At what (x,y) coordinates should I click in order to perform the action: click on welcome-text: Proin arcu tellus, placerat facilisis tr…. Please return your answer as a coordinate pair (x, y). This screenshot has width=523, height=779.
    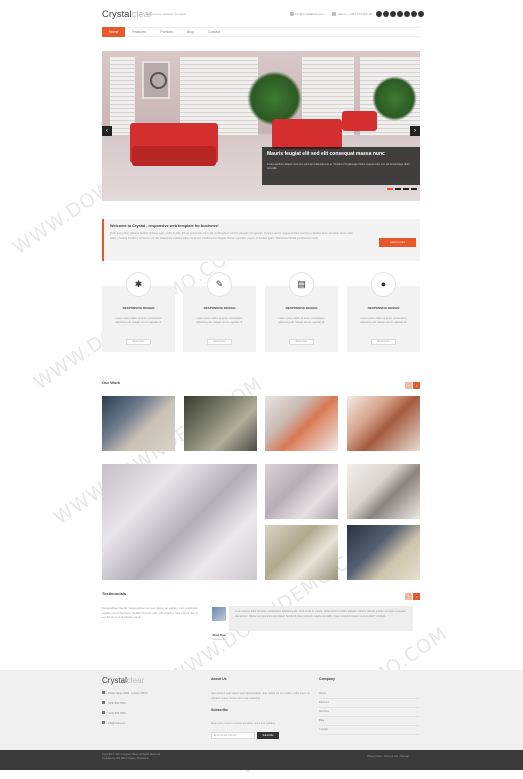
    Looking at the image, I should click on (231, 236).